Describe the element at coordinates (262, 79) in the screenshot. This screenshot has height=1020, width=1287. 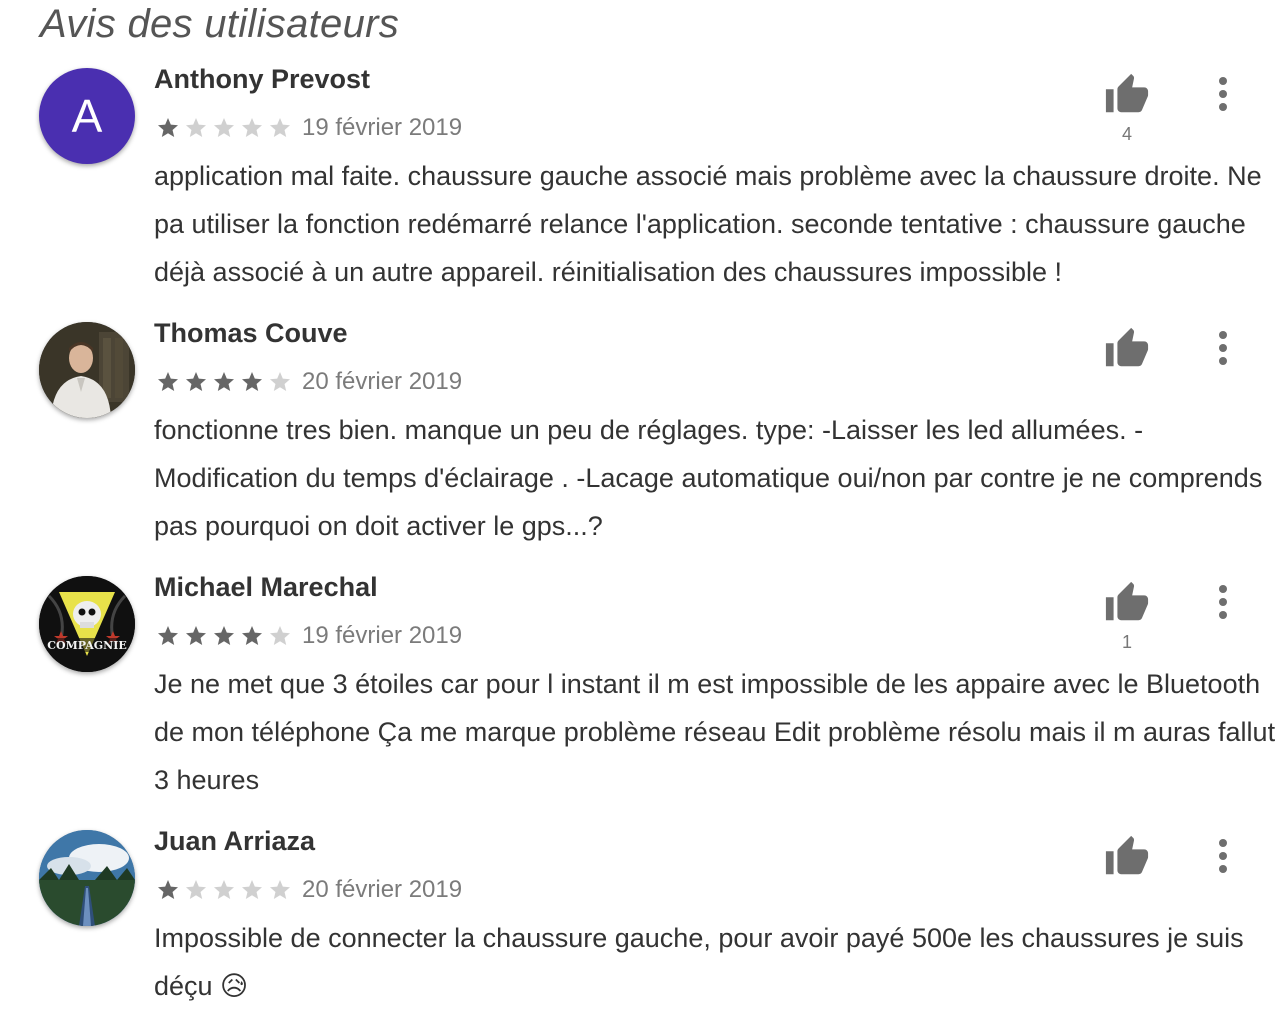
I see `author-name: Anthony Prevost` at that location.